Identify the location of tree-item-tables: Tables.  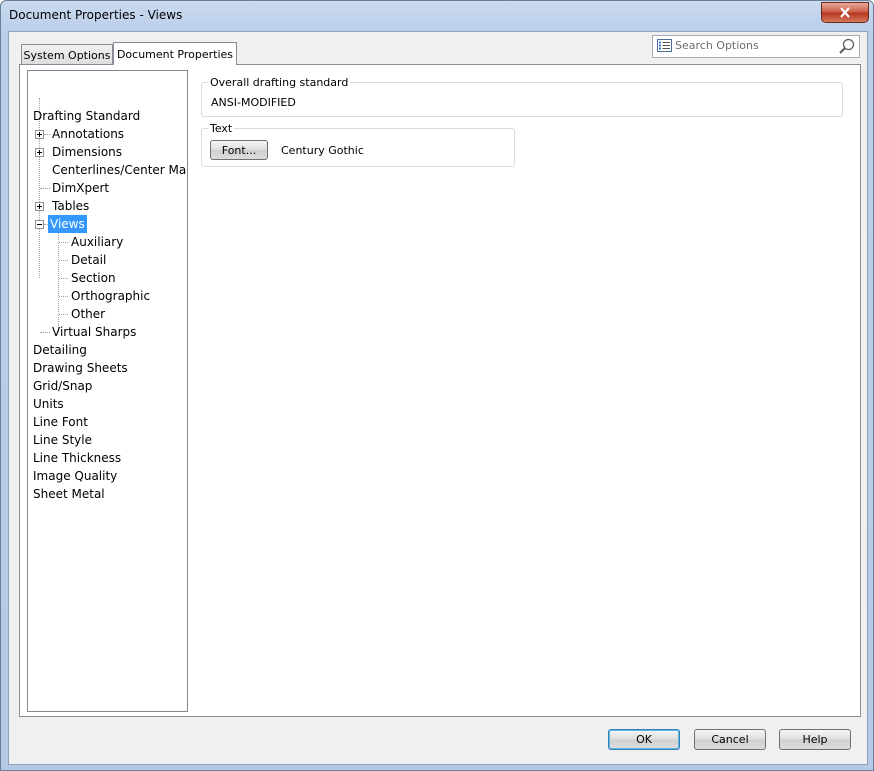
(70, 206).